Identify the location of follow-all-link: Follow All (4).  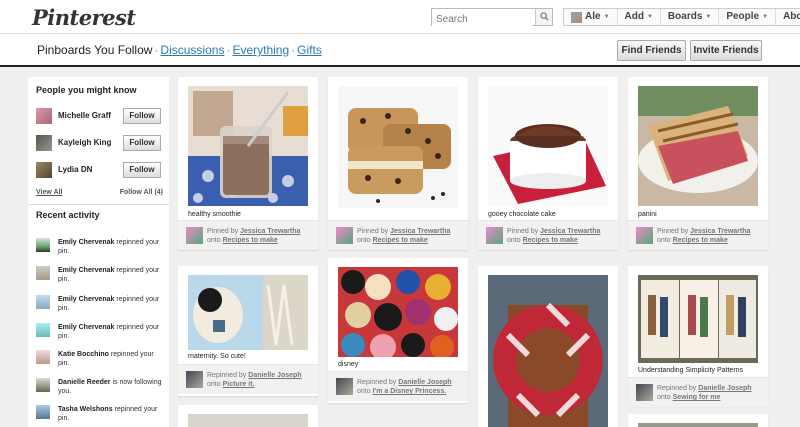
(141, 192).